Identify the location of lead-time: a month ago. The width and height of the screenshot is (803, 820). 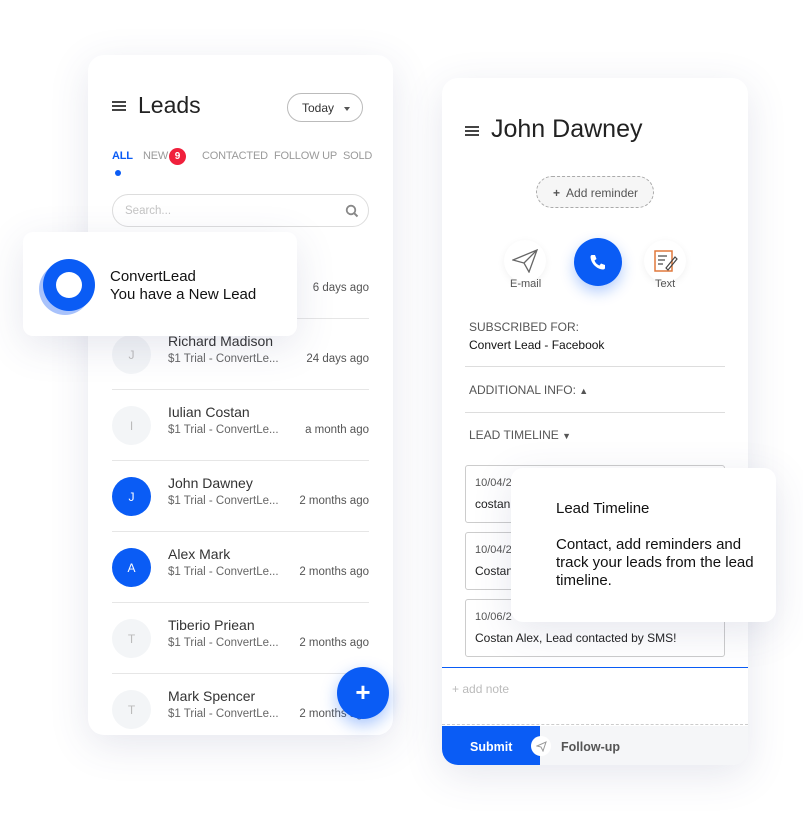
(337, 430).